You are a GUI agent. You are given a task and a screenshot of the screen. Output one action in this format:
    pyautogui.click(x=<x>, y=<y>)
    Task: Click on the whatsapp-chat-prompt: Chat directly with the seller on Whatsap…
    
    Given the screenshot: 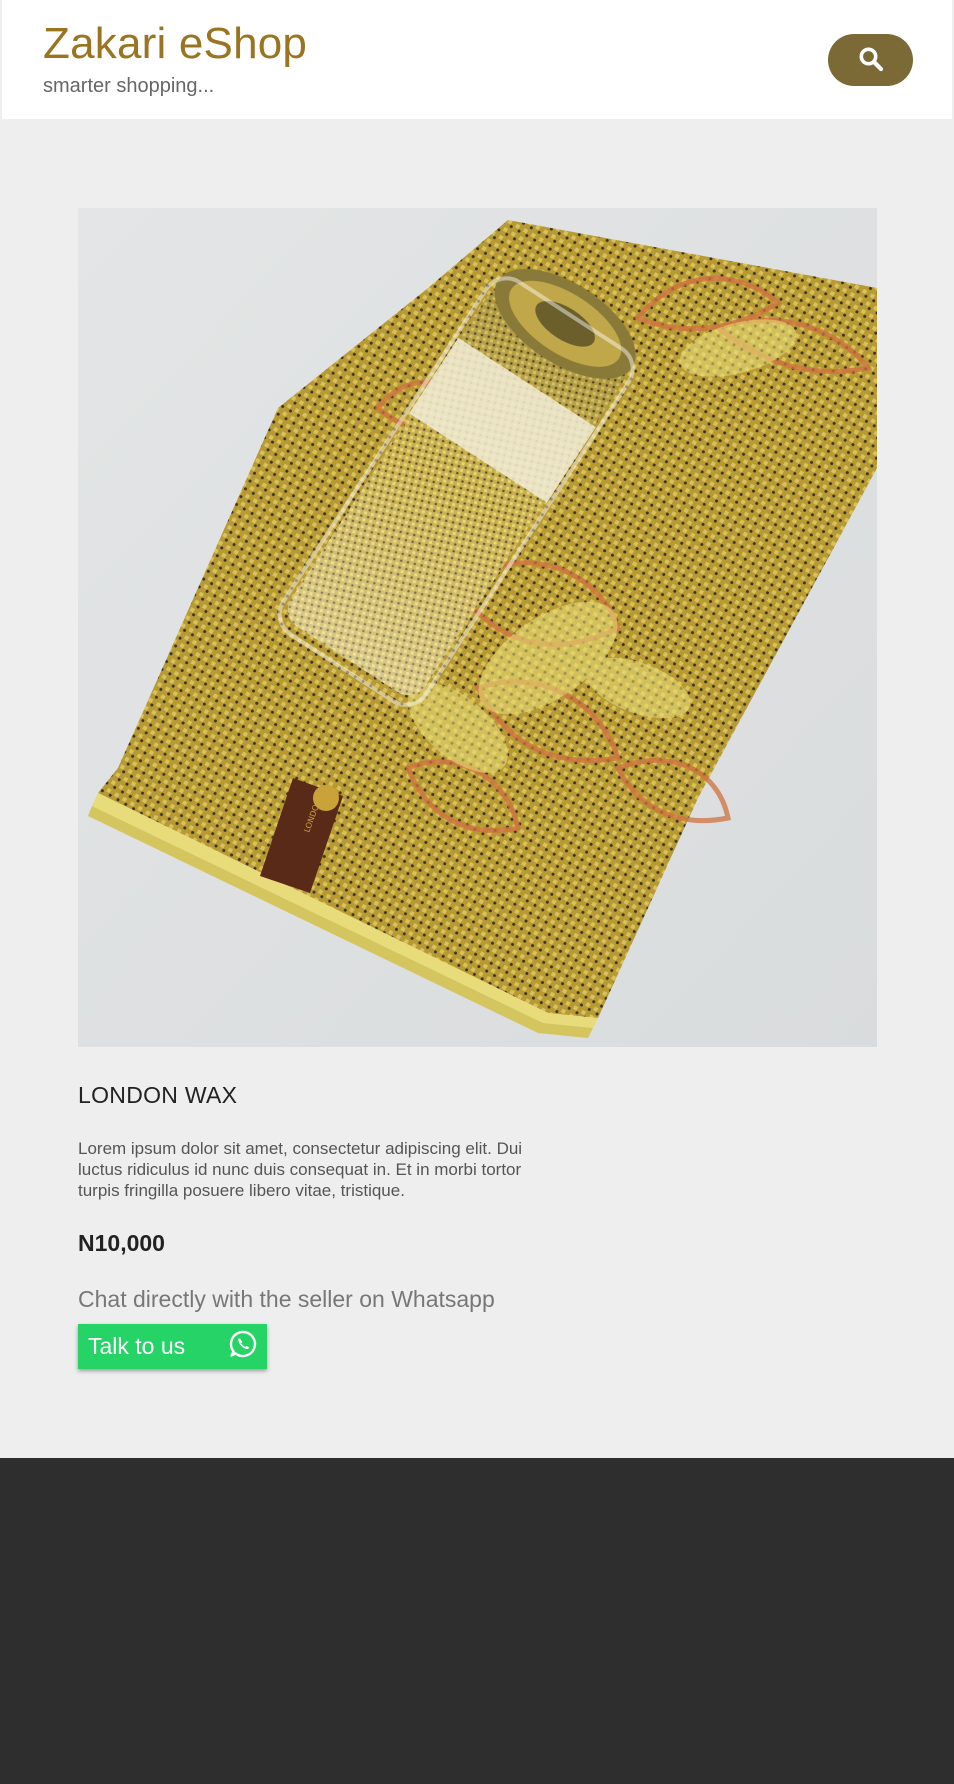 What is the action you would take?
    pyautogui.click(x=286, y=1299)
    